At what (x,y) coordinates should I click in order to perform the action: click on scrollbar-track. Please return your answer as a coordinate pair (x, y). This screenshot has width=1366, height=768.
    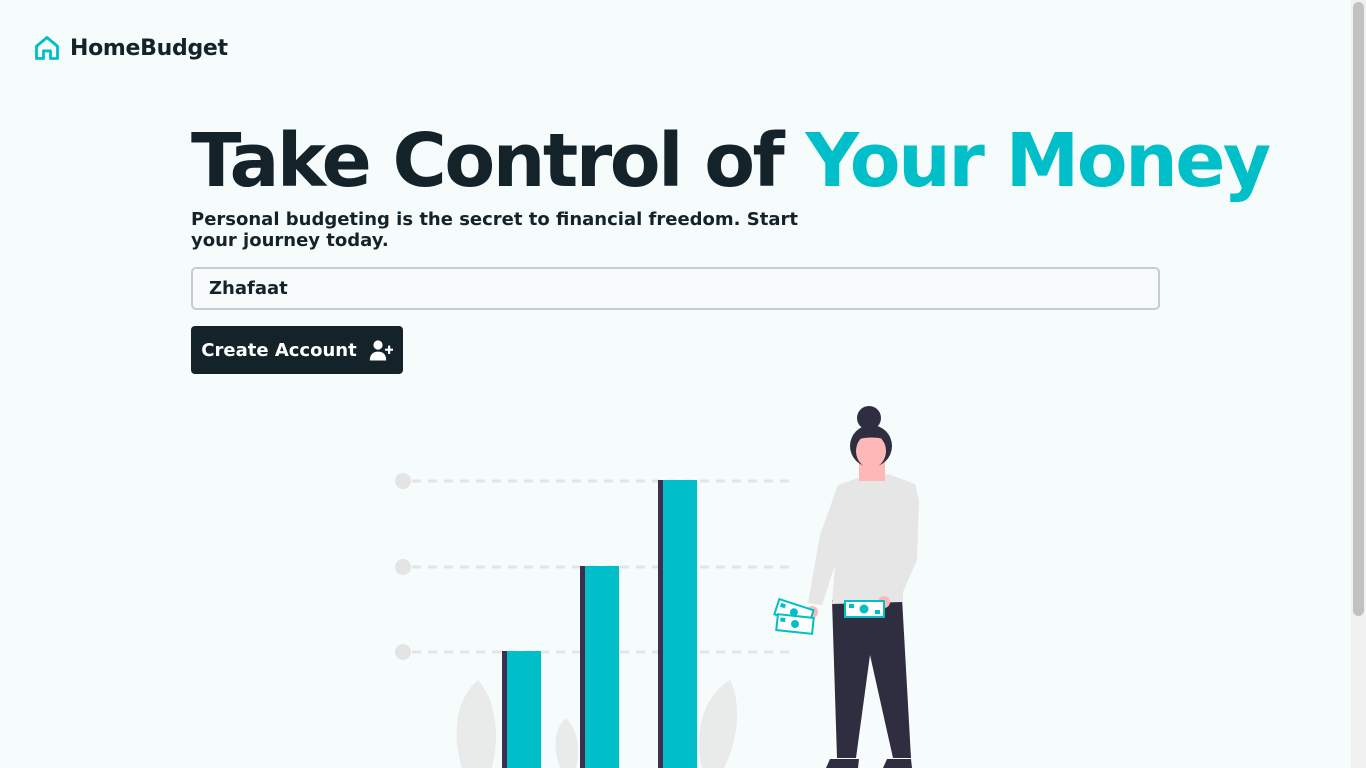
    Looking at the image, I should click on (1358, 384).